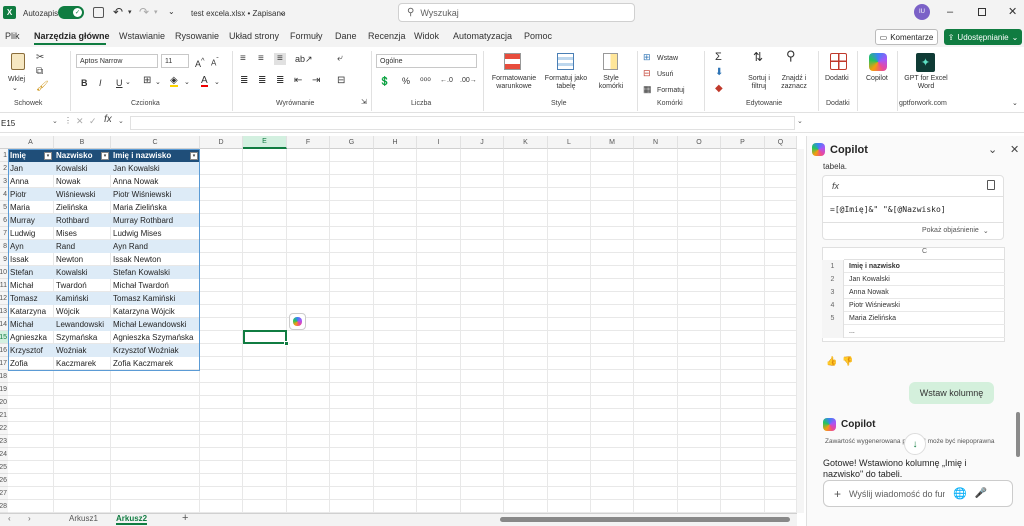 This screenshot has height=526, width=1024. I want to click on redo-dropdown-icon: ▾, so click(156, 12).